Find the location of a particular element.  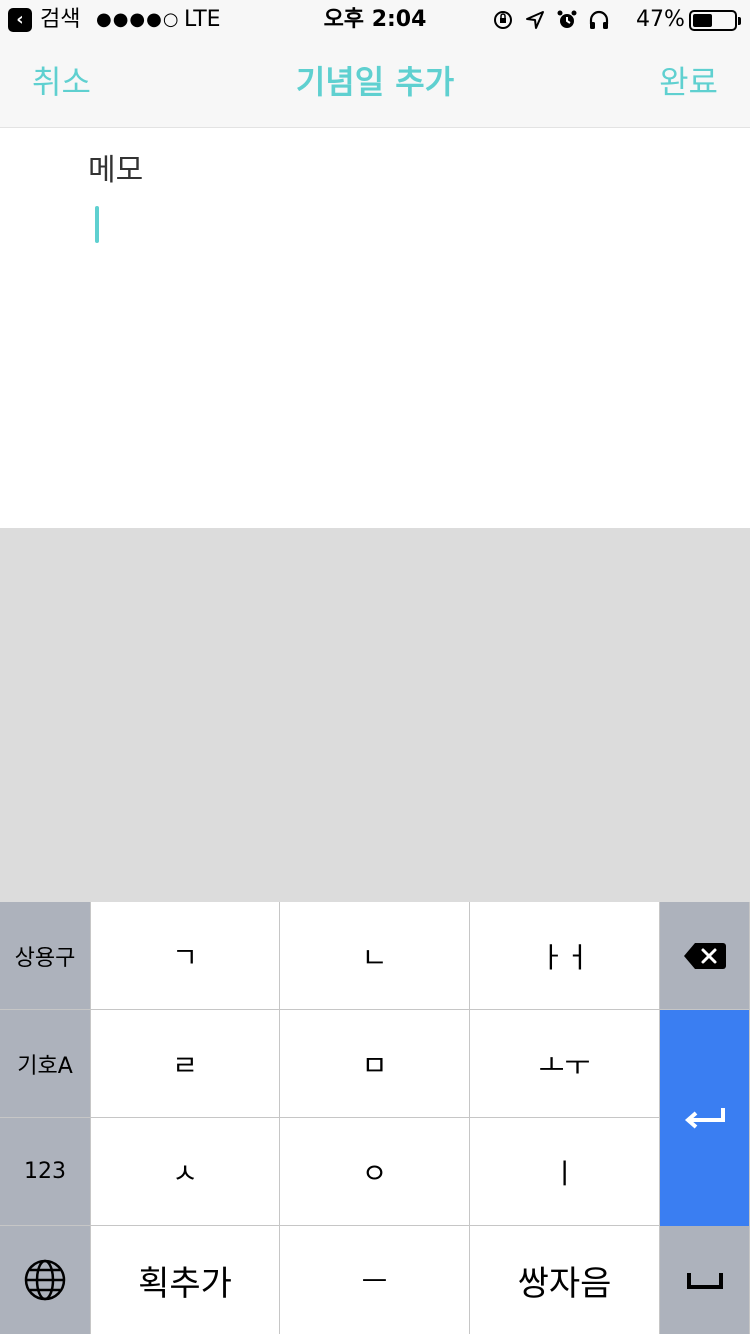

status-bar: ‹ 검색 ●●●●○ LTE 오후 2:04 47% is located at coordinates (375, 20).